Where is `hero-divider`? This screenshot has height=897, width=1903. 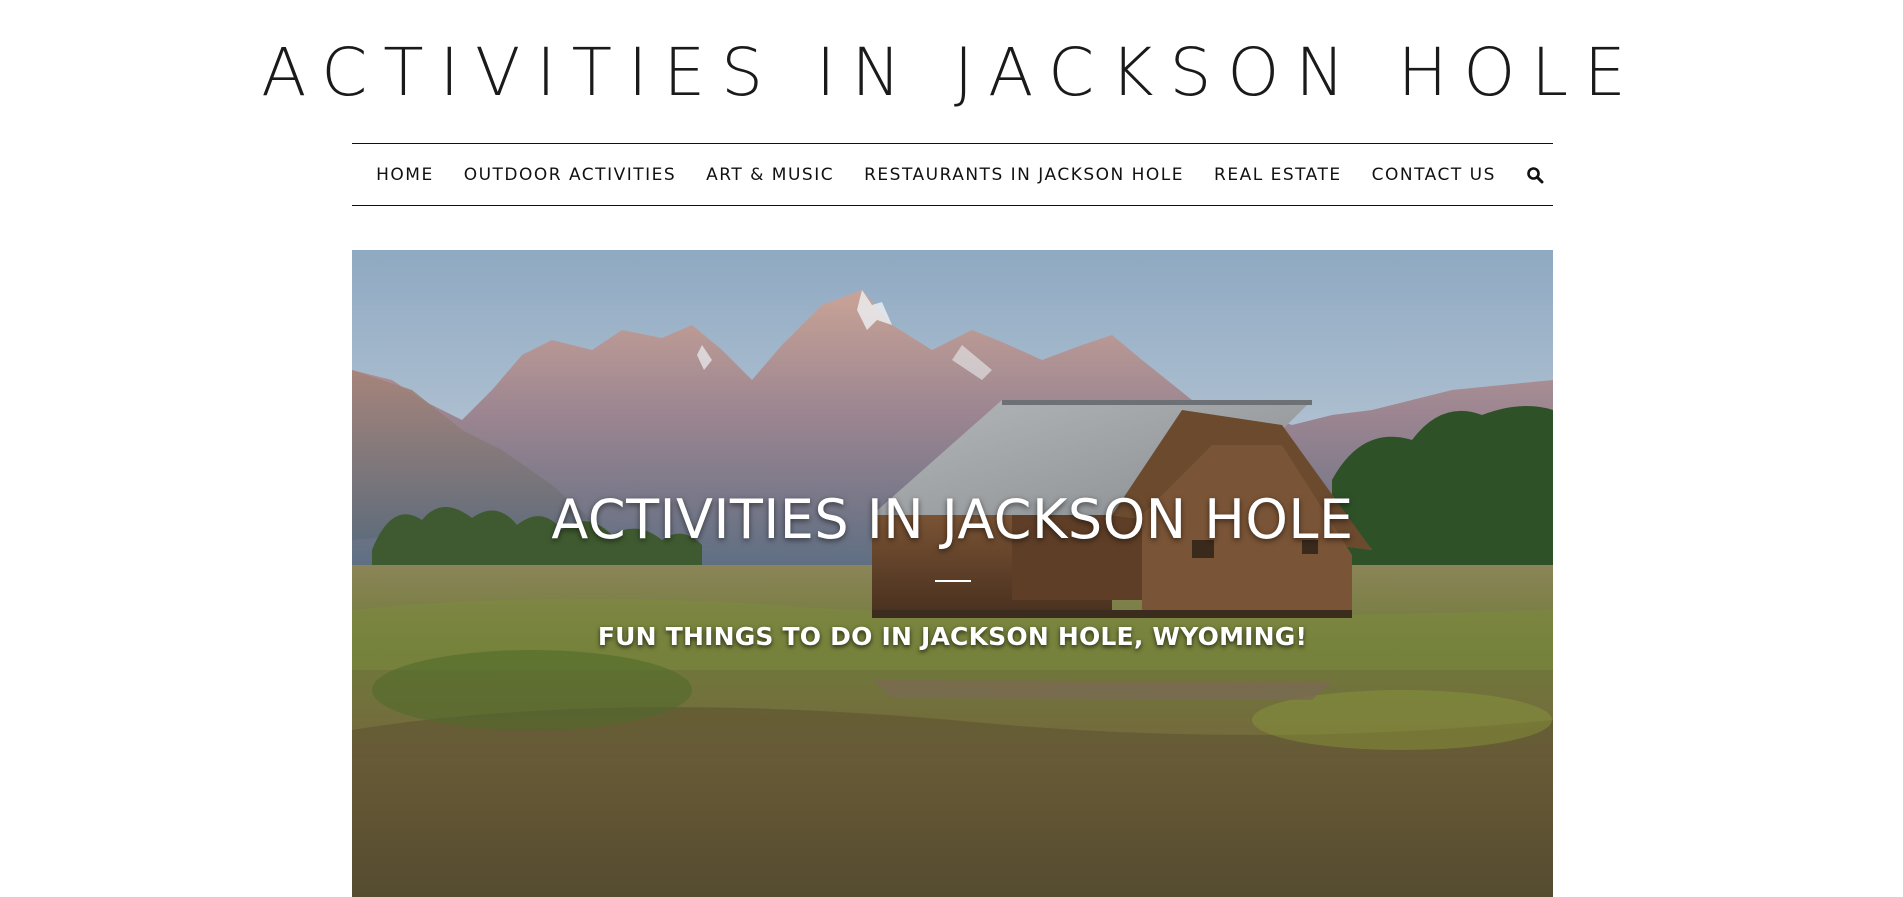 hero-divider is located at coordinates (953, 581).